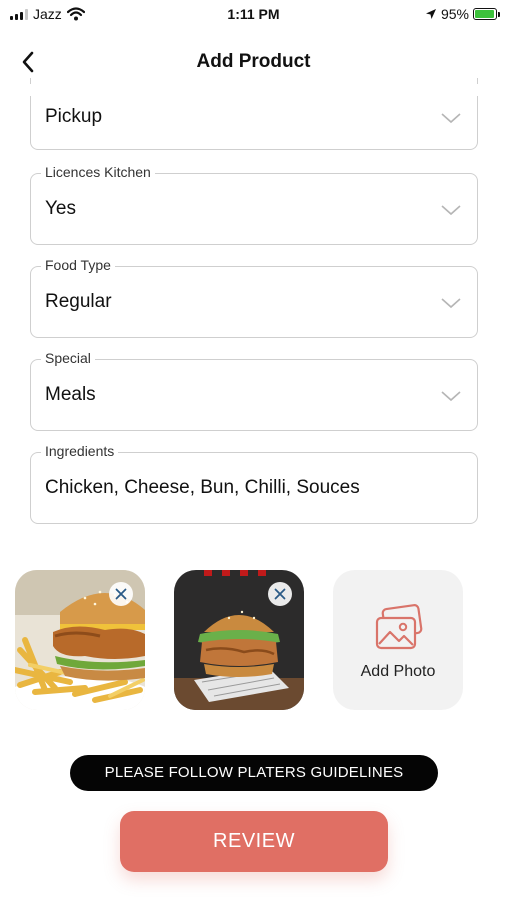  Describe the element at coordinates (430, 14) in the screenshot. I see `location-arrow-icon` at that location.